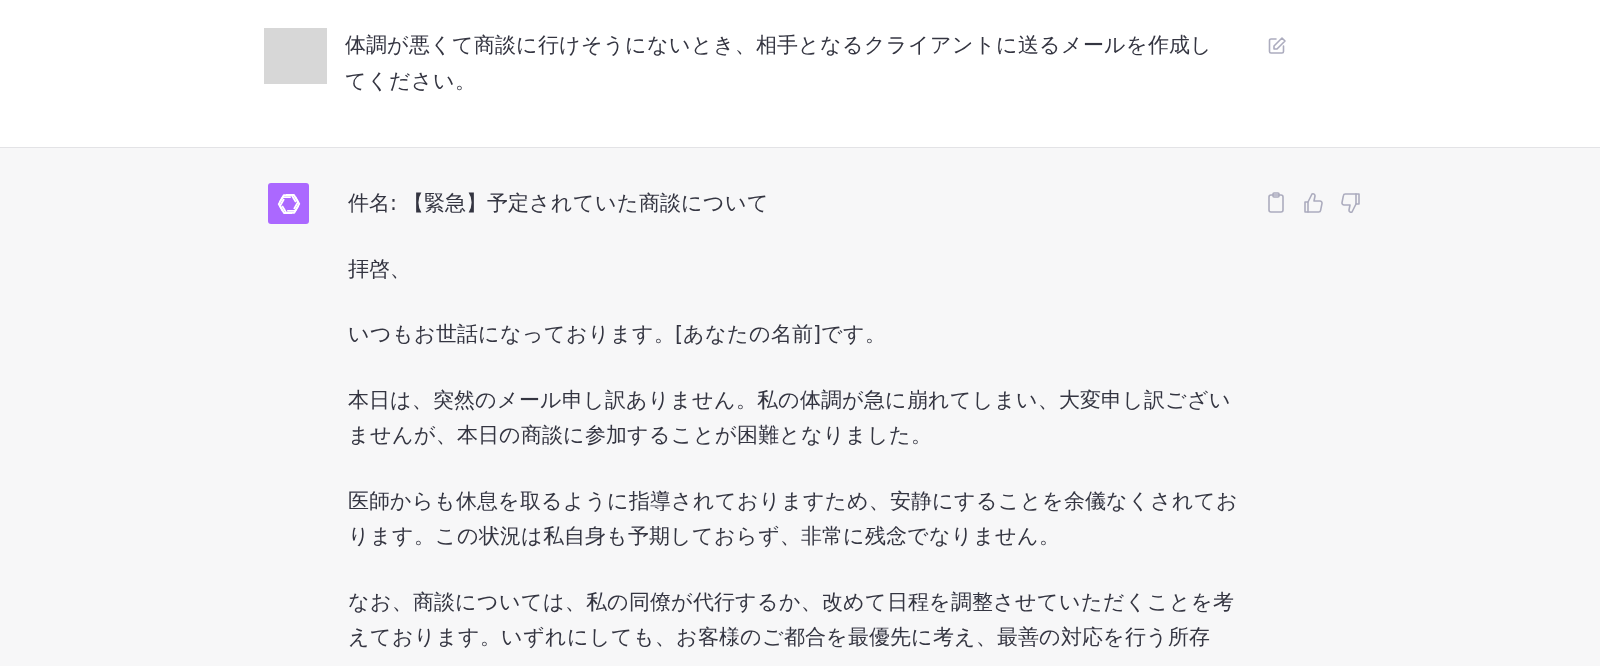  I want to click on clipboard-icon, so click(1276, 203).